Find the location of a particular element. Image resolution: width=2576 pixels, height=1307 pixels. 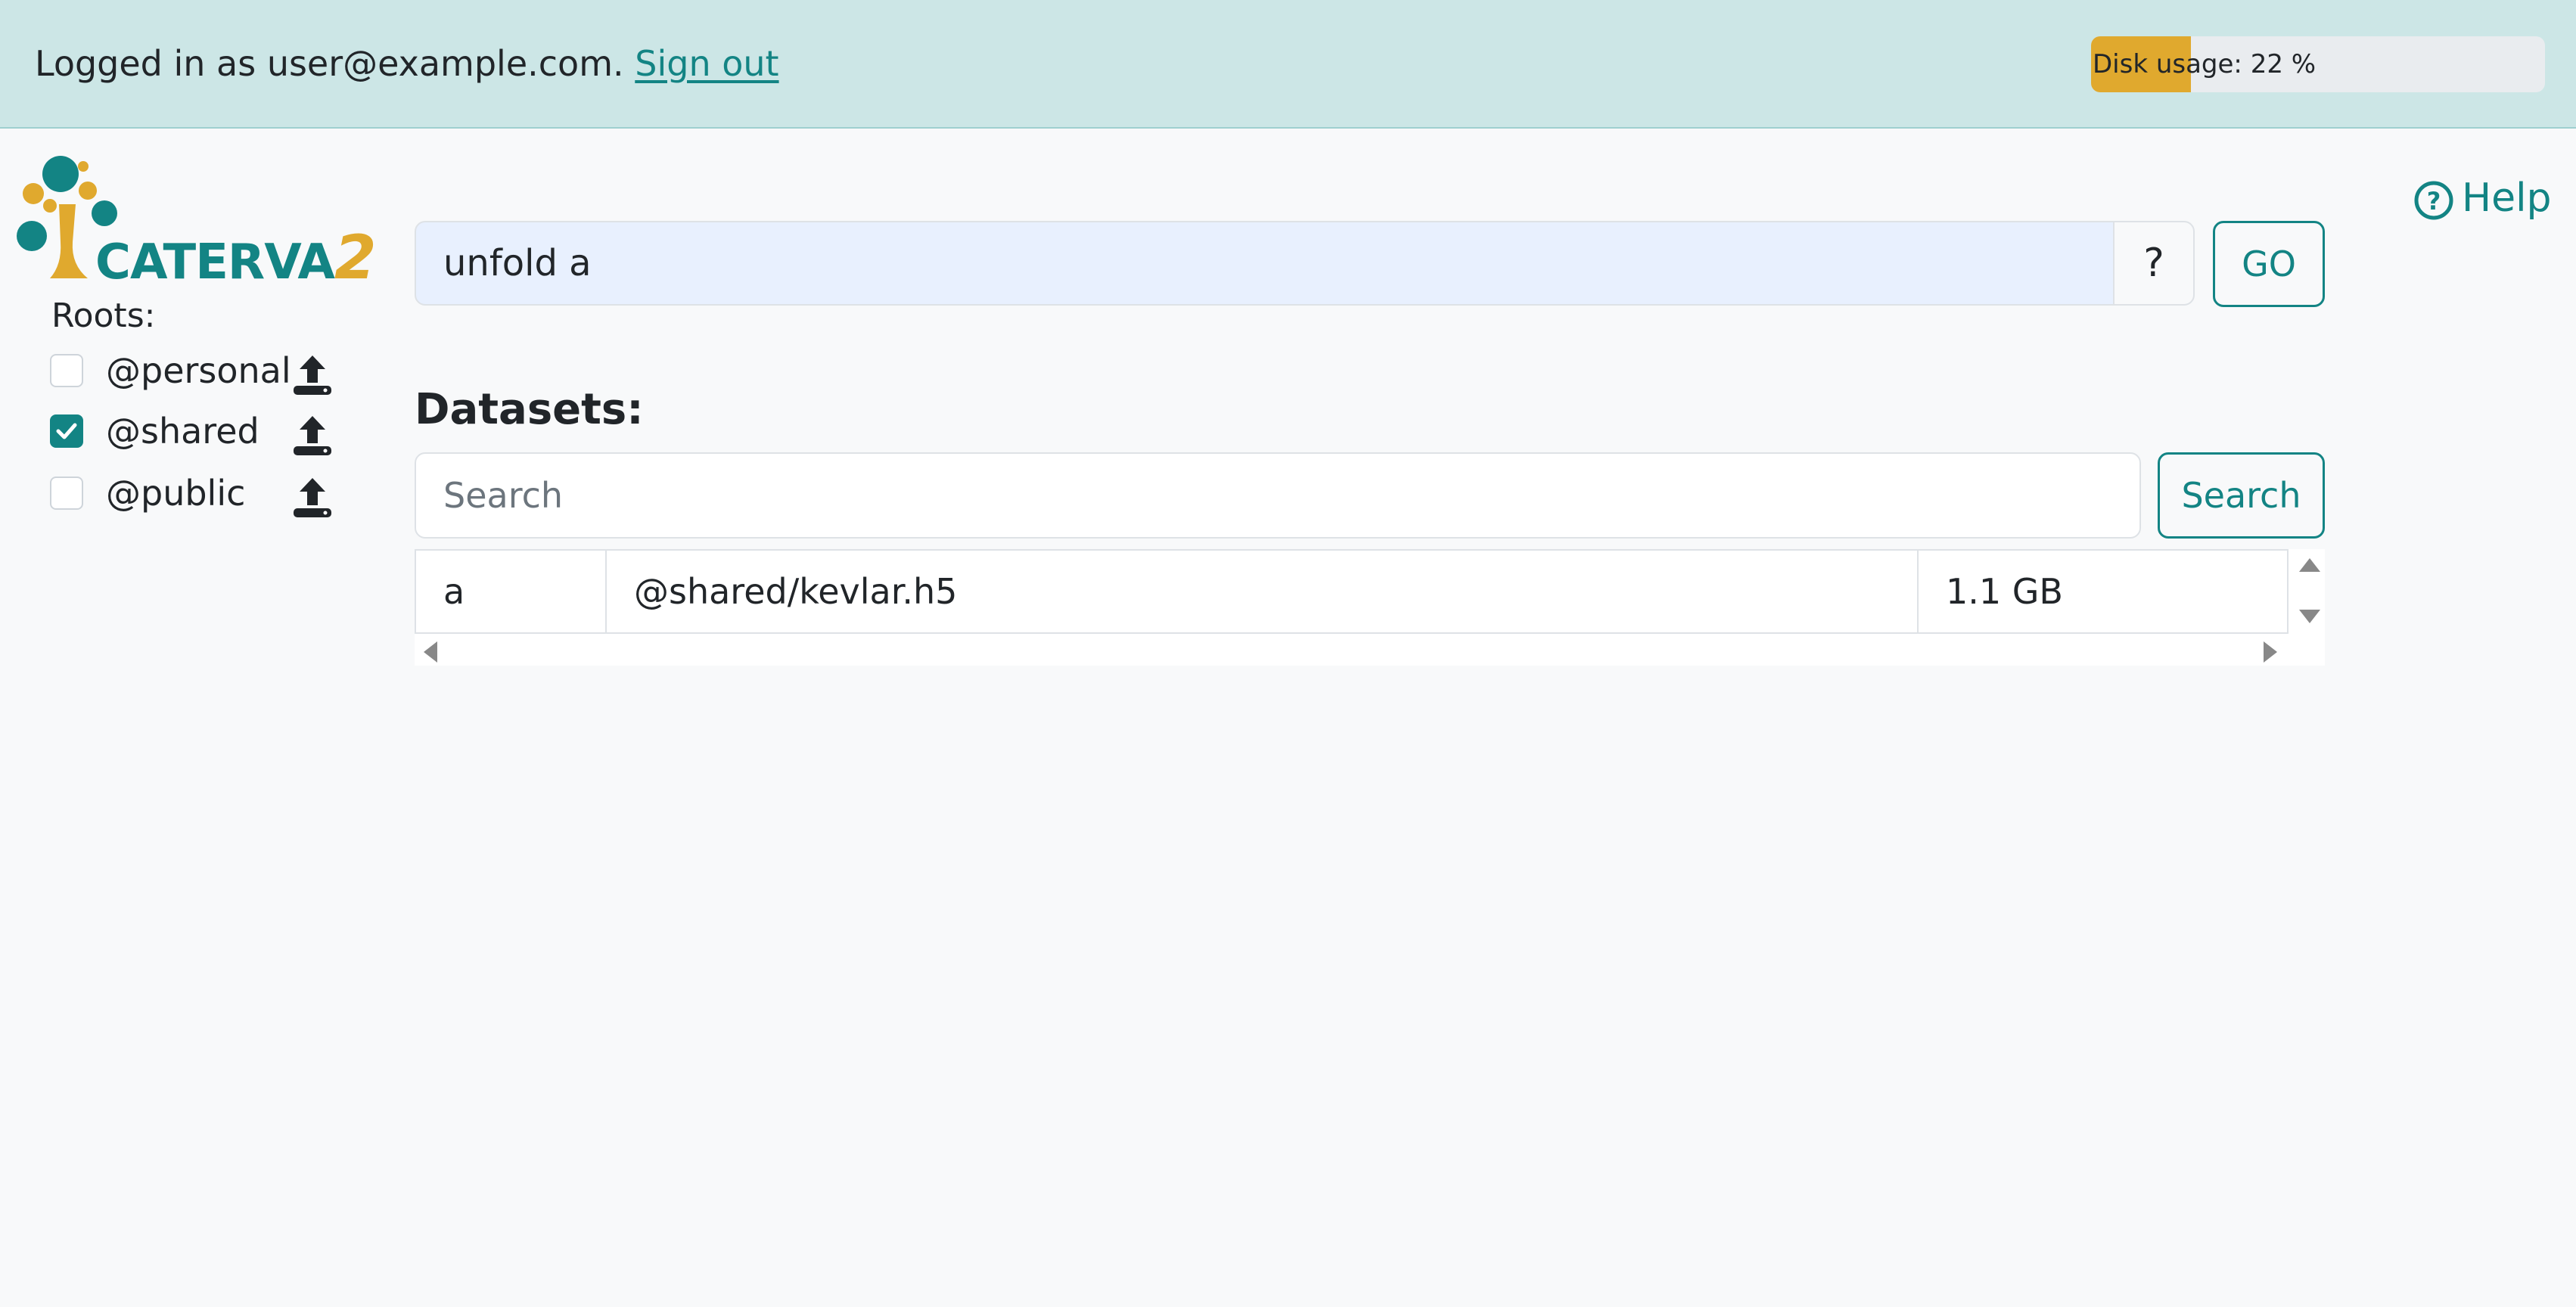

caterva2-logo: CATERVA2 is located at coordinates (197, 222).